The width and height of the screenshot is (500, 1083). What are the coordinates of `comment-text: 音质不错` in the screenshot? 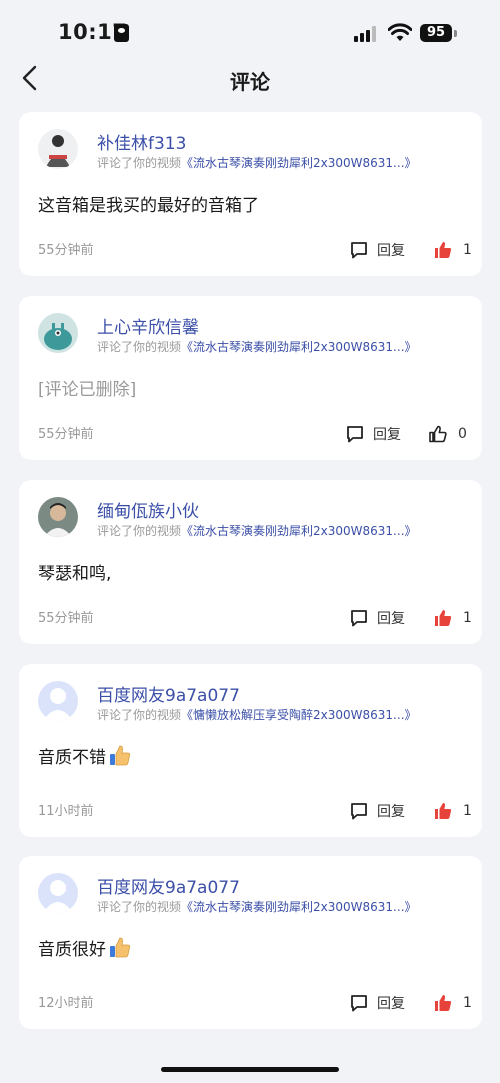 It's located at (85, 755).